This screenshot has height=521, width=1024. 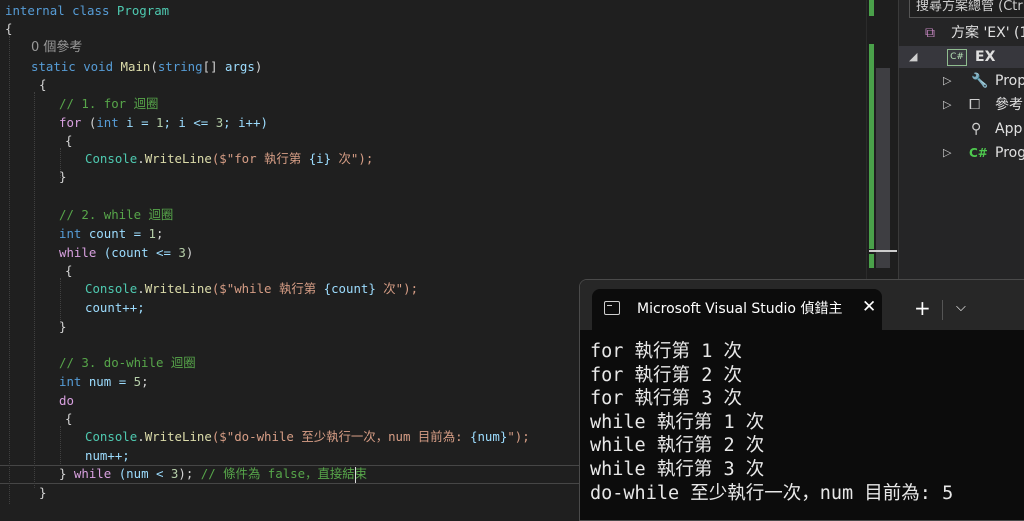 What do you see at coordinates (922, 308) in the screenshot?
I see `new-tab-button: +` at bounding box center [922, 308].